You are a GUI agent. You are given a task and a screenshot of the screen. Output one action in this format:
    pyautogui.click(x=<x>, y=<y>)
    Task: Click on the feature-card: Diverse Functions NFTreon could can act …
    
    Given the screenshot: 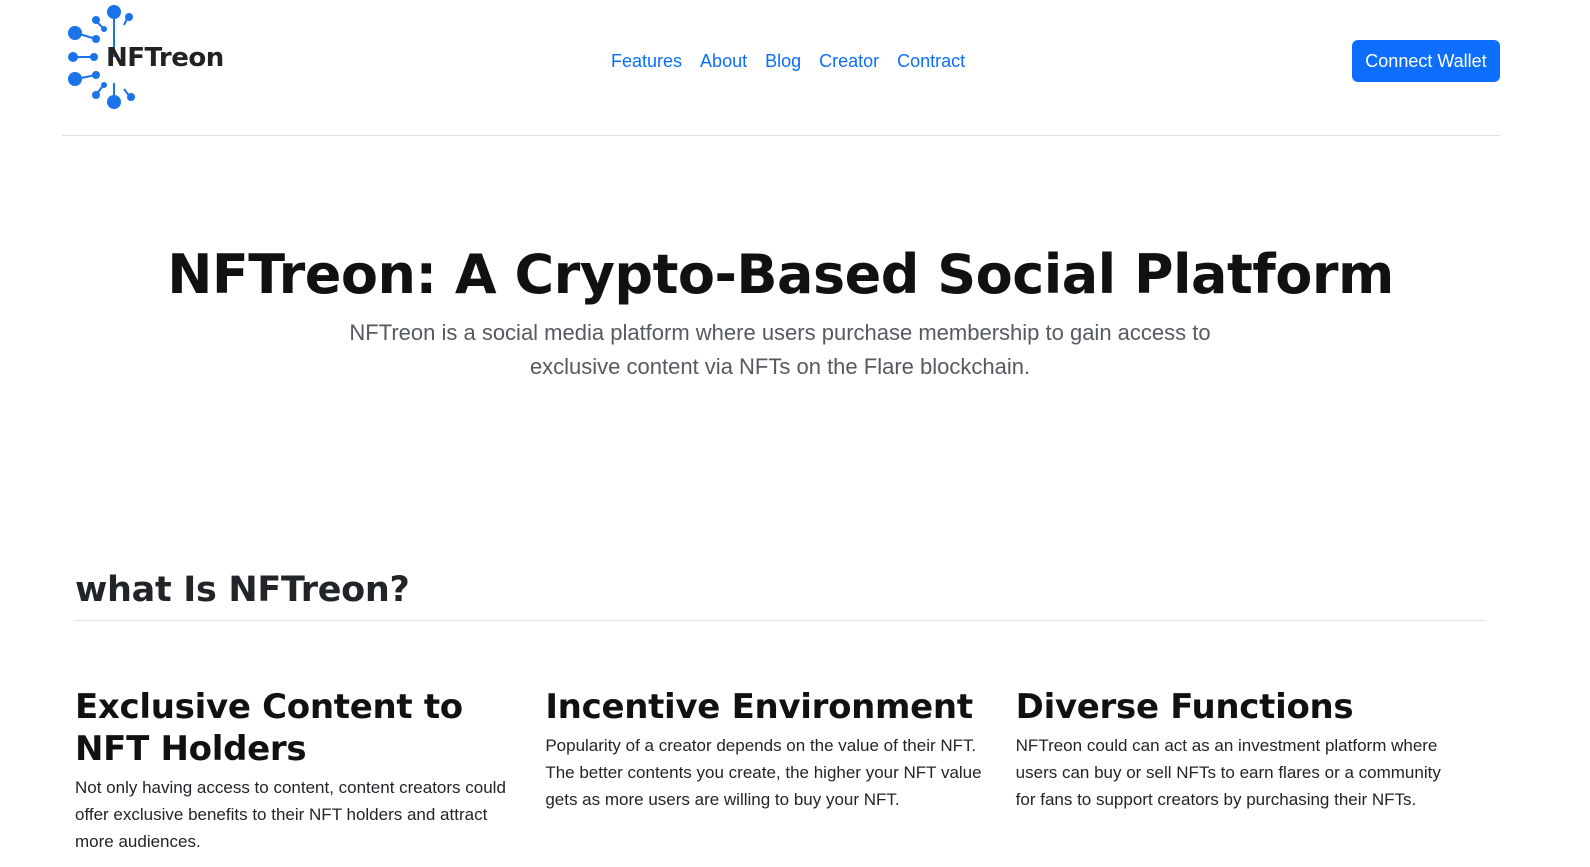 What is the action you would take?
    pyautogui.click(x=1251, y=770)
    